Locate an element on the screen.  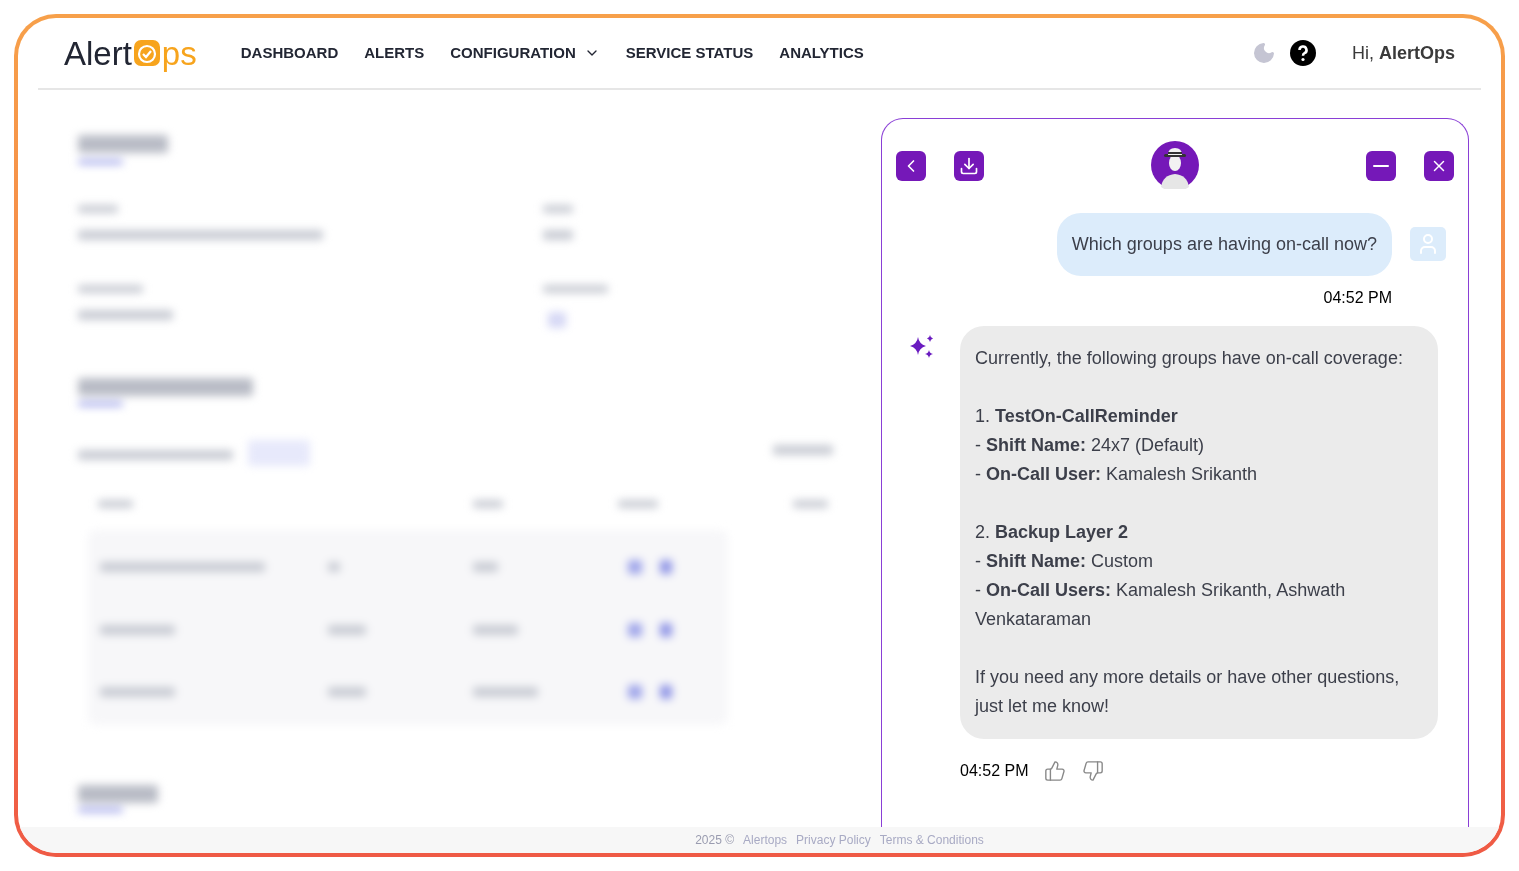
download-button is located at coordinates (969, 166).